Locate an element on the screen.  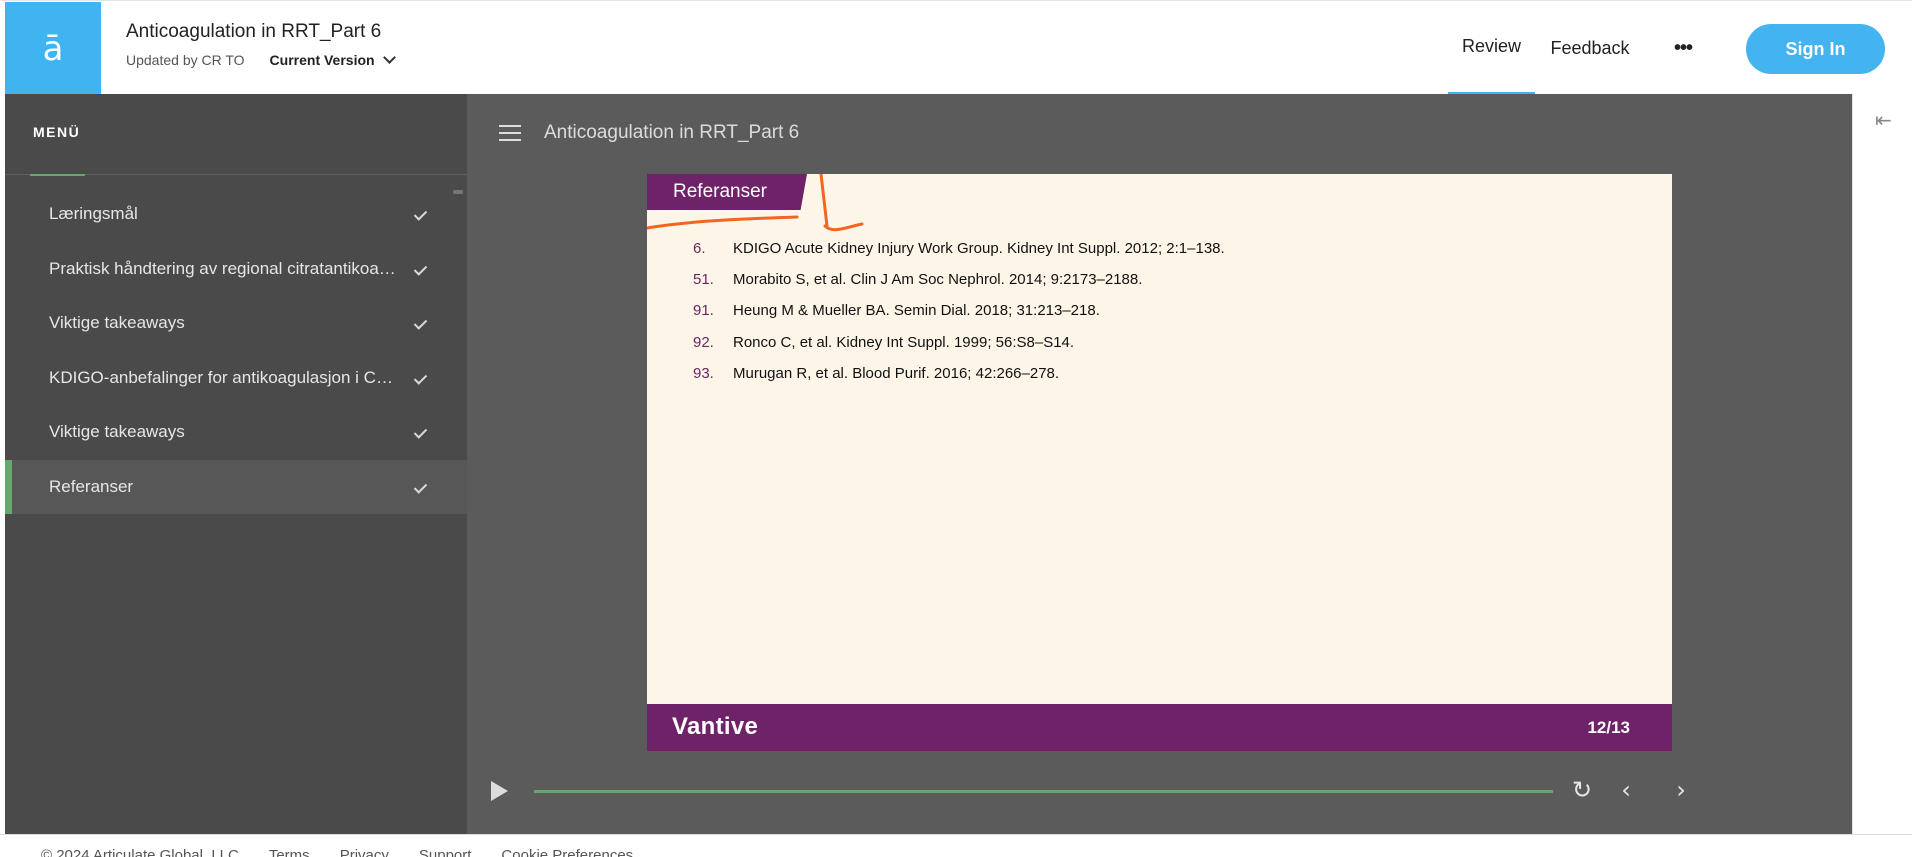
previous-icon: ‹ is located at coordinates (1626, 790).